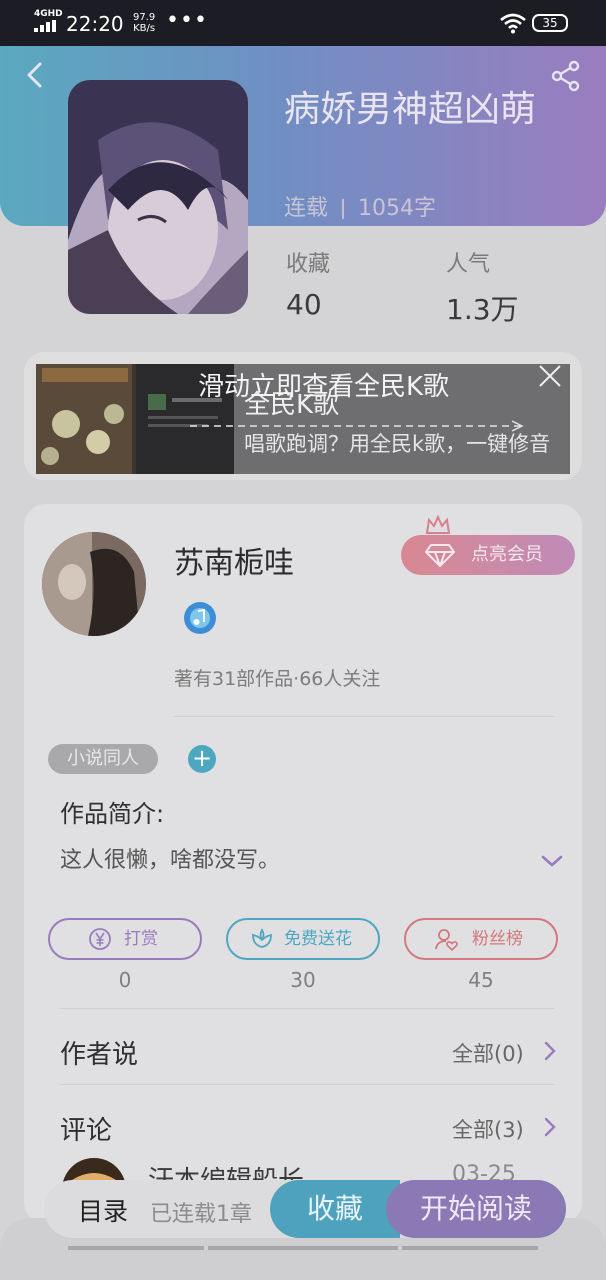  Describe the element at coordinates (335, 1209) in the screenshot. I see `favorite-button: 收藏` at that location.